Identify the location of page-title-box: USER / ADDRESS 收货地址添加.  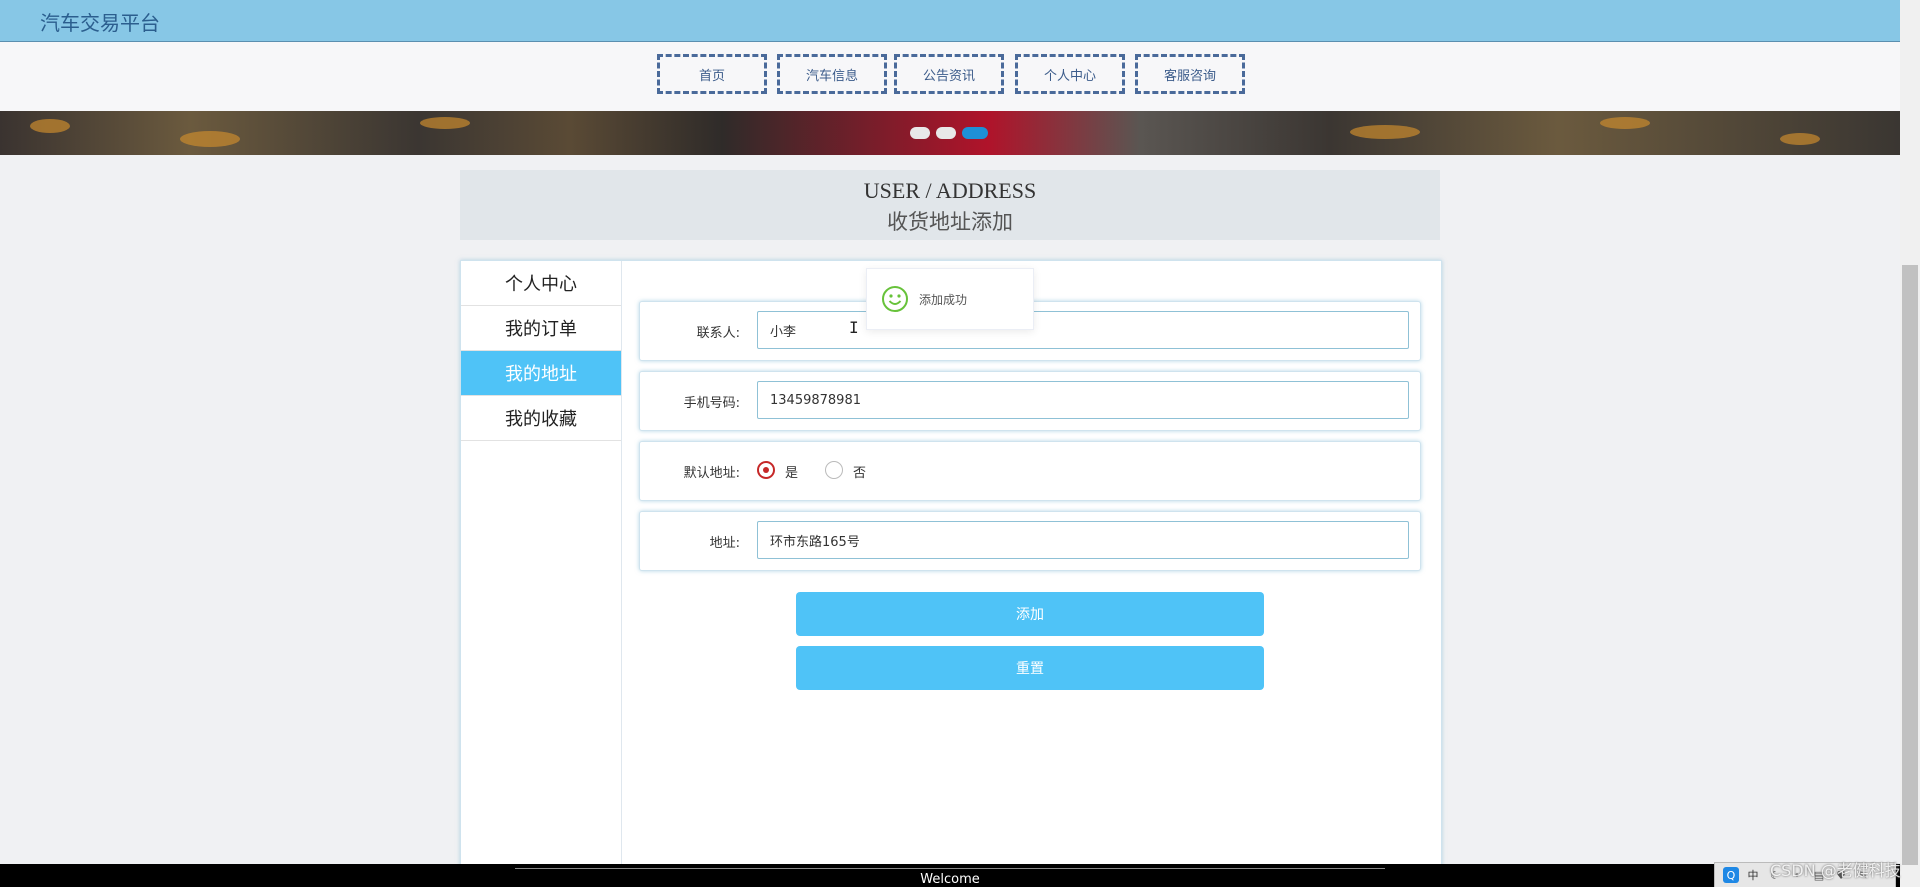
(950, 205).